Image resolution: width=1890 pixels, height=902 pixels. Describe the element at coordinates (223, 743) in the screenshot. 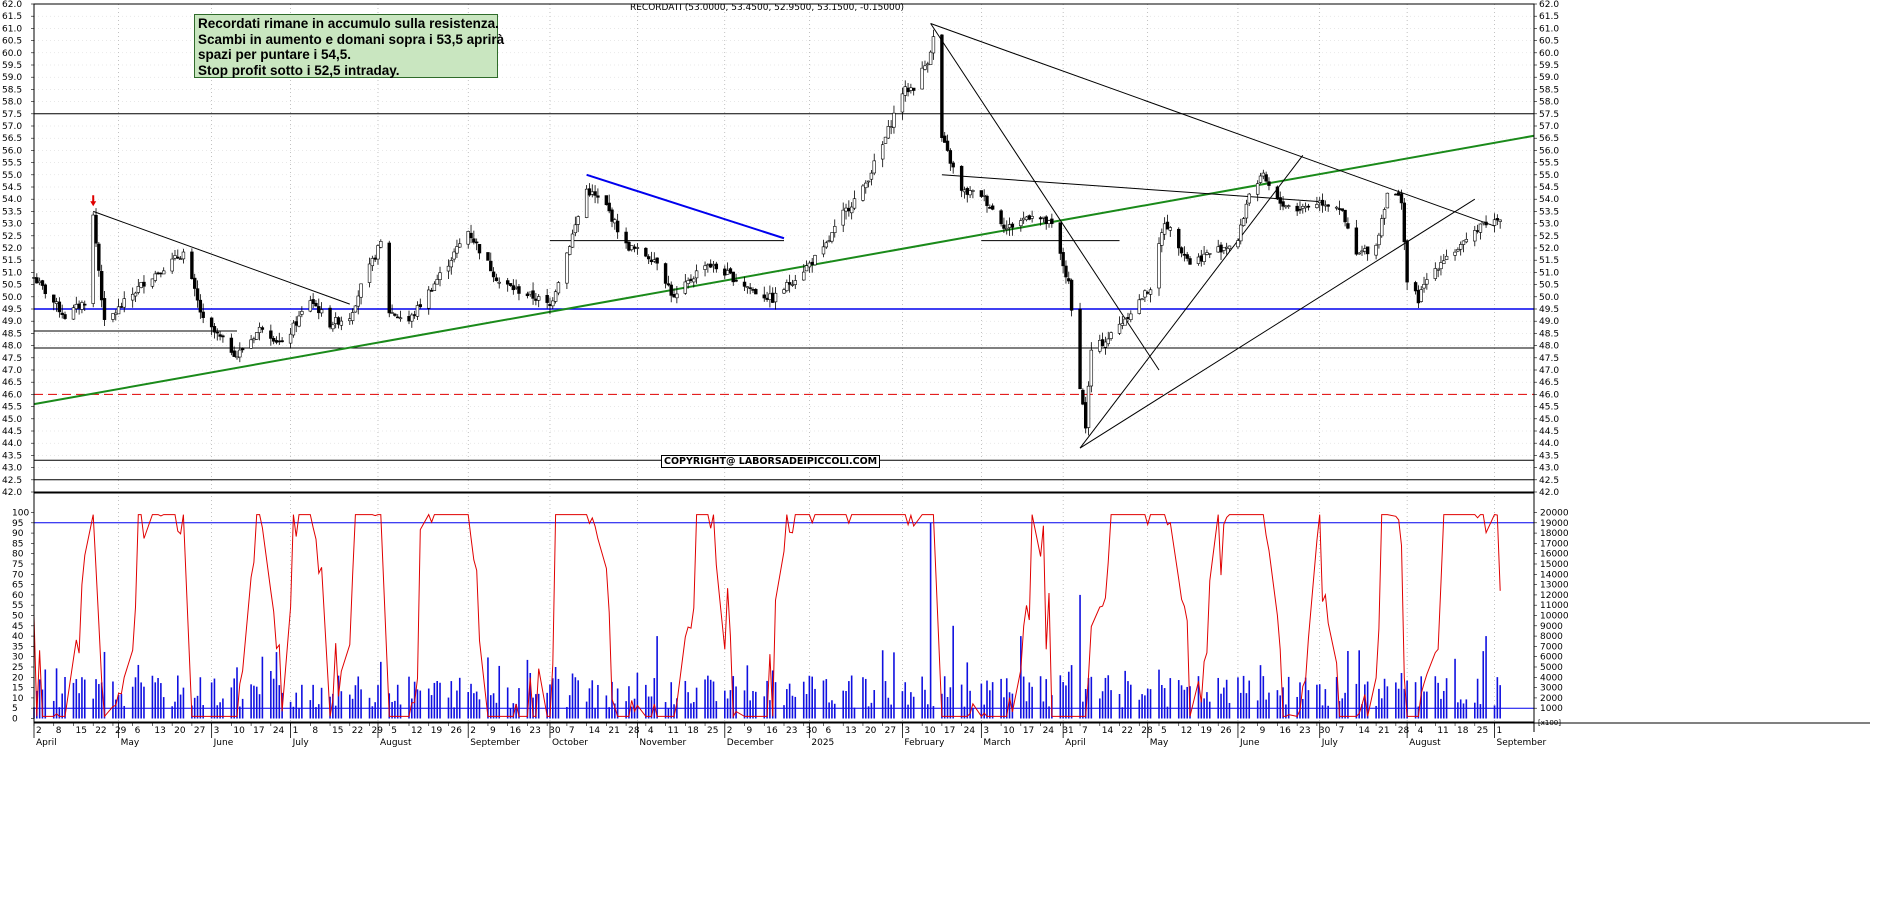

I see `month-label: June` at that location.